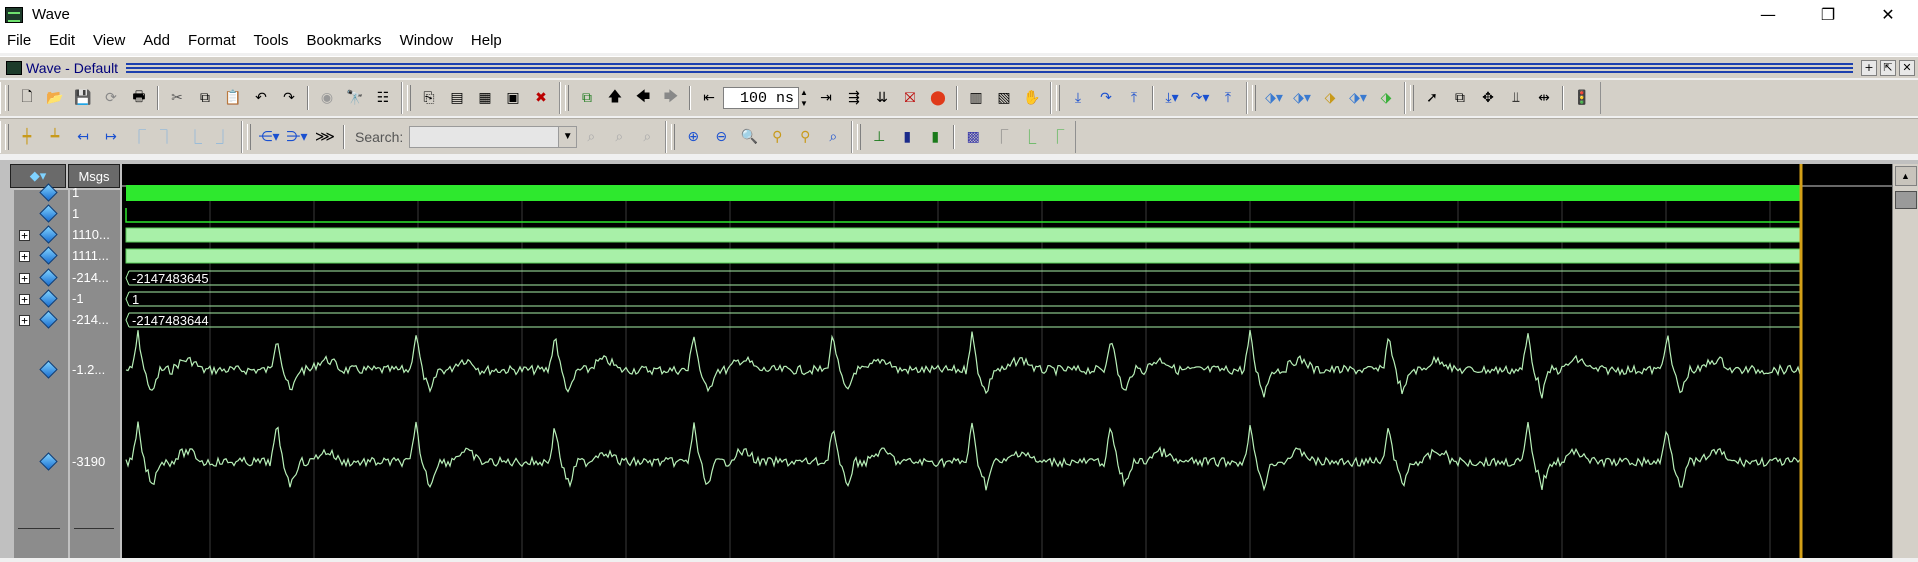 Image resolution: width=1918 pixels, height=562 pixels. Describe the element at coordinates (261, 98) in the screenshot. I see `undo-icon: ↶` at that location.